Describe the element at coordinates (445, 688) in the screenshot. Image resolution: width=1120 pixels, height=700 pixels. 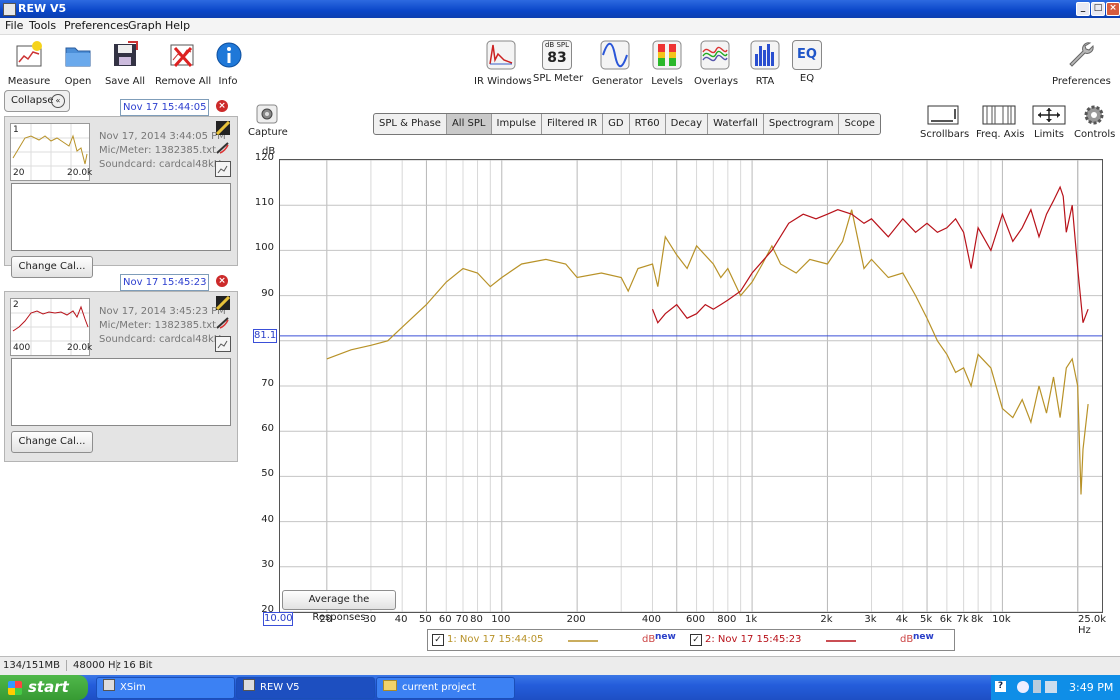
I see `task-current-project: current project` at that location.